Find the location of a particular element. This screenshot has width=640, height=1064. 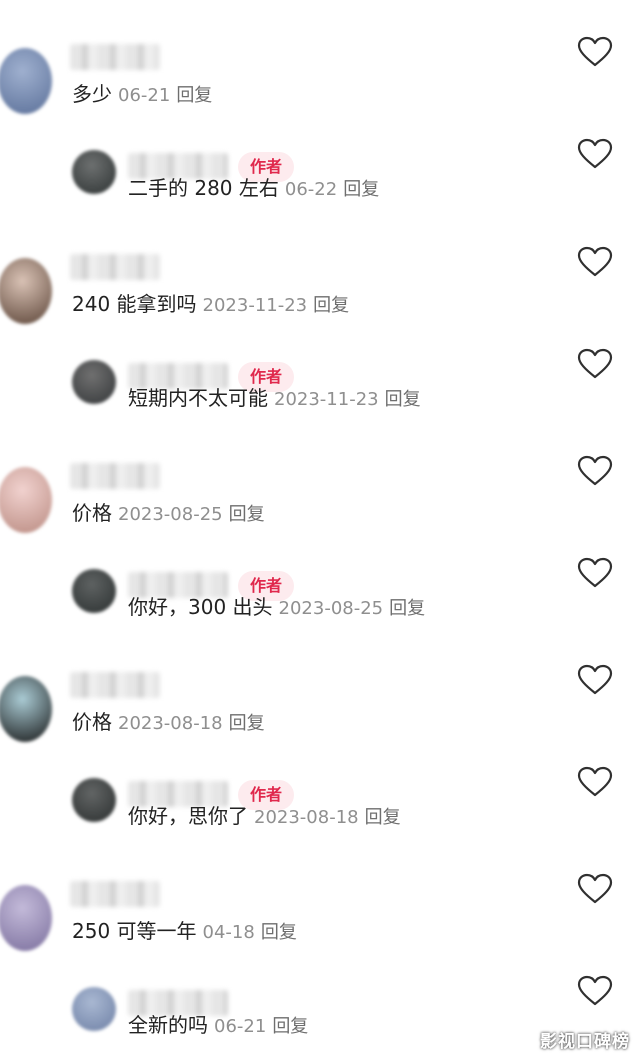

comment-line: 短期内不太可能 2023-11-23 回复 is located at coordinates (274, 399).